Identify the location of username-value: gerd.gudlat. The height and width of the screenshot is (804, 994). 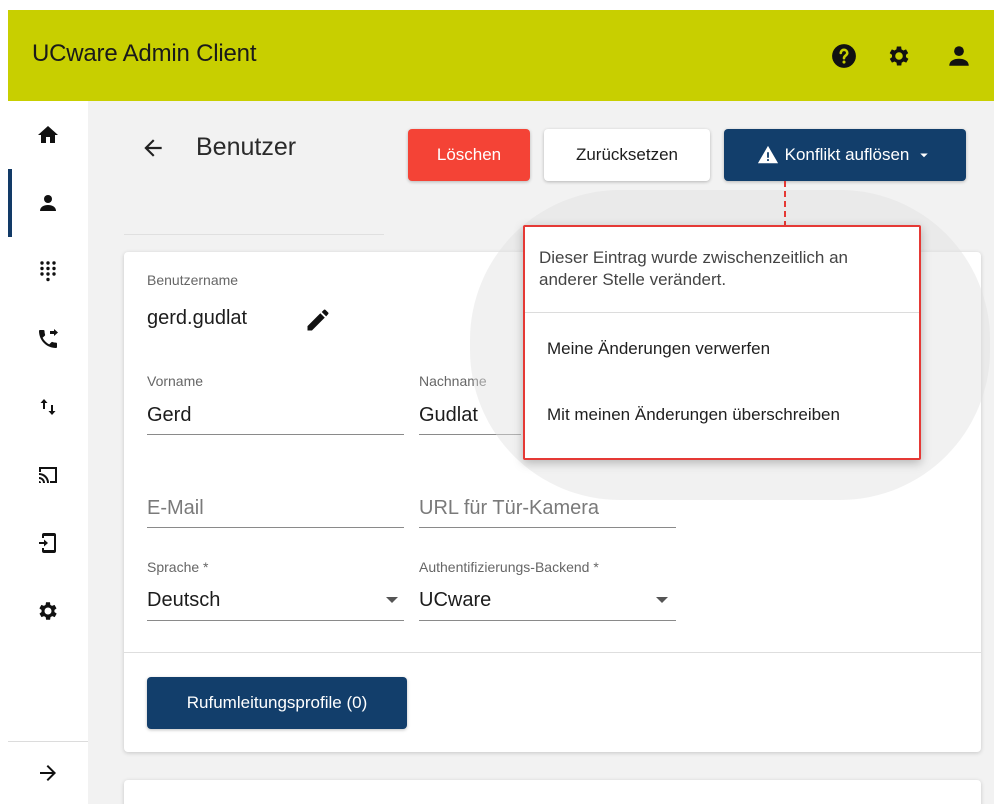
(197, 318).